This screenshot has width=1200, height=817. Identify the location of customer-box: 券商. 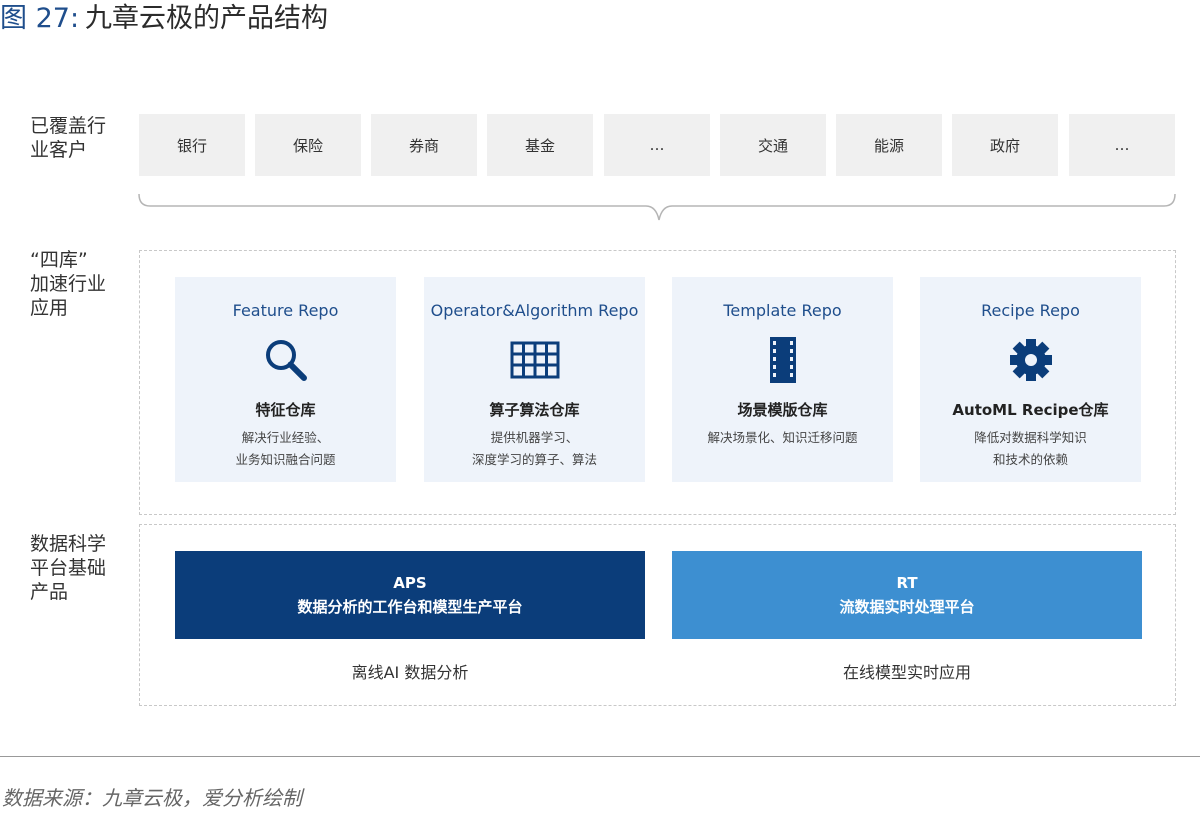
(424, 145).